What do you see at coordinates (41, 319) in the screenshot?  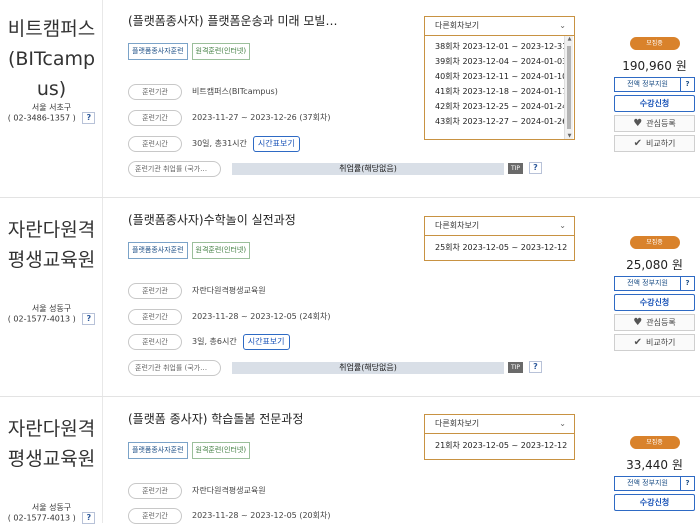 I see `org-phone: ( 02-1577-4013 )` at bounding box center [41, 319].